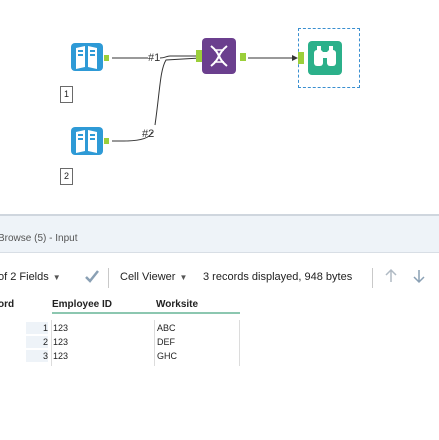 This screenshot has width=439, height=440. Describe the element at coordinates (37, 356) in the screenshot. I see `row-number: 3` at that location.